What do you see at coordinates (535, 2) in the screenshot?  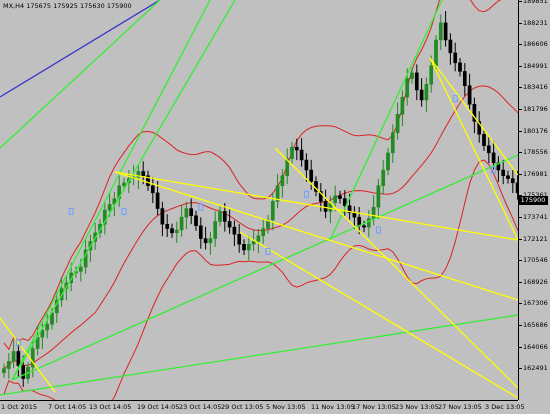 I see `price-tick-label: 189851` at bounding box center [535, 2].